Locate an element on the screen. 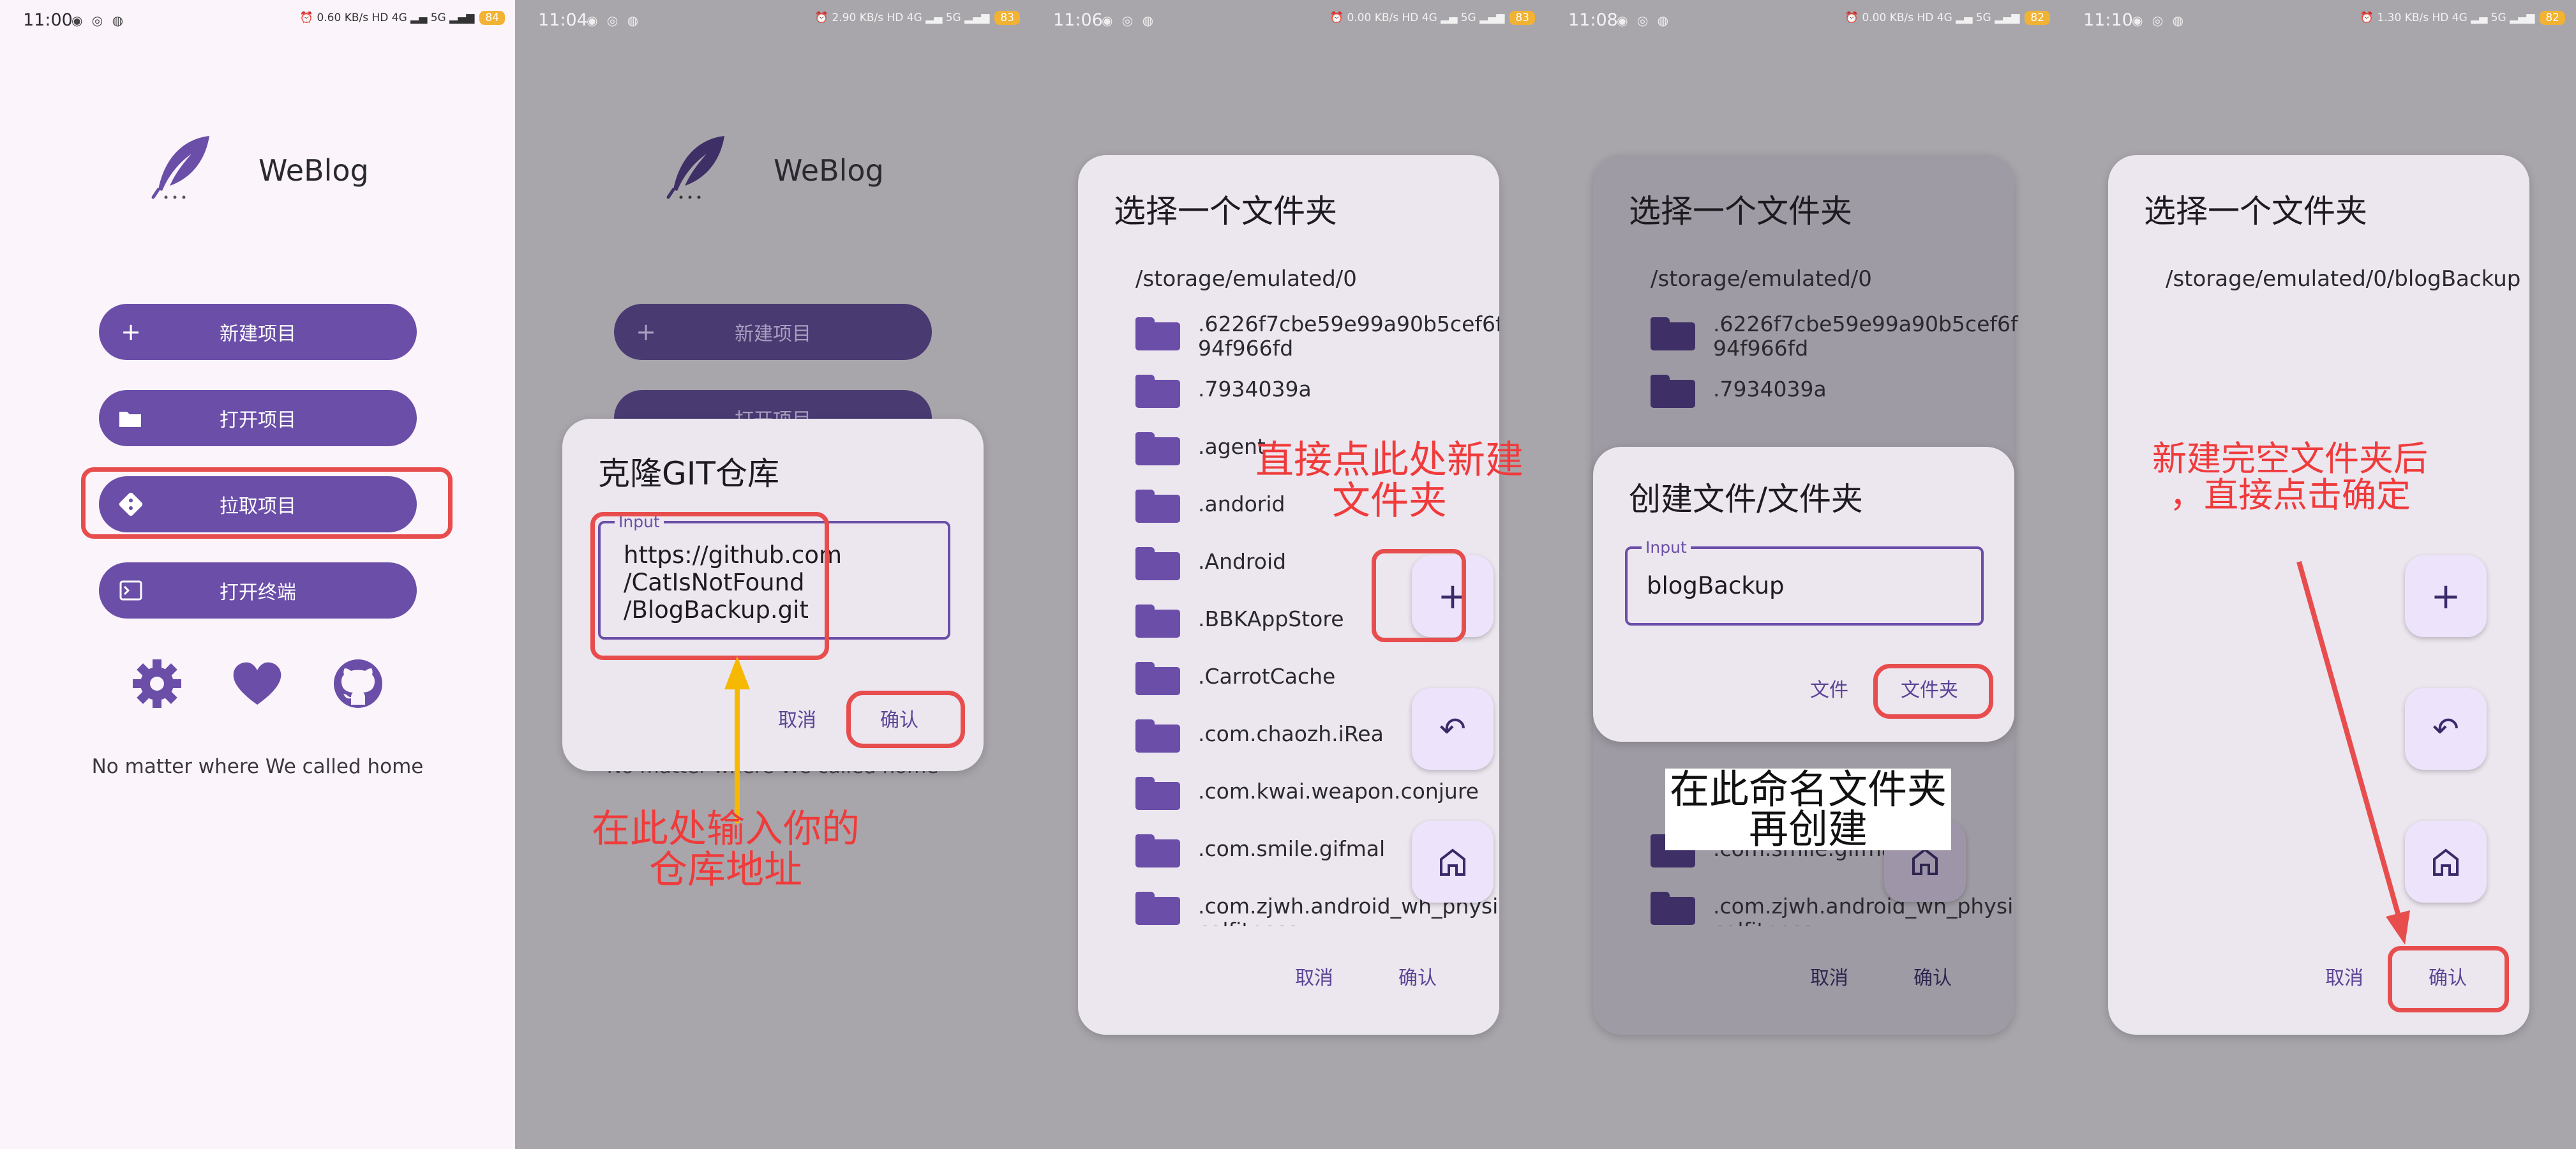 This screenshot has width=2576, height=1149. folder-name: .BBKAppStore is located at coordinates (1271, 618).